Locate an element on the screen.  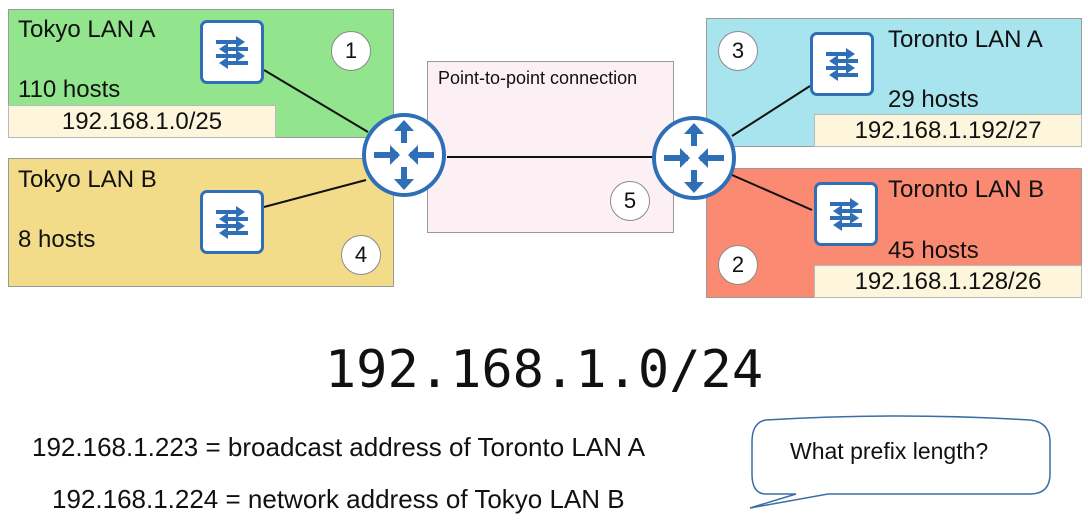
tokyo-lan-b-hosts: 8 hosts is located at coordinates (57, 239).